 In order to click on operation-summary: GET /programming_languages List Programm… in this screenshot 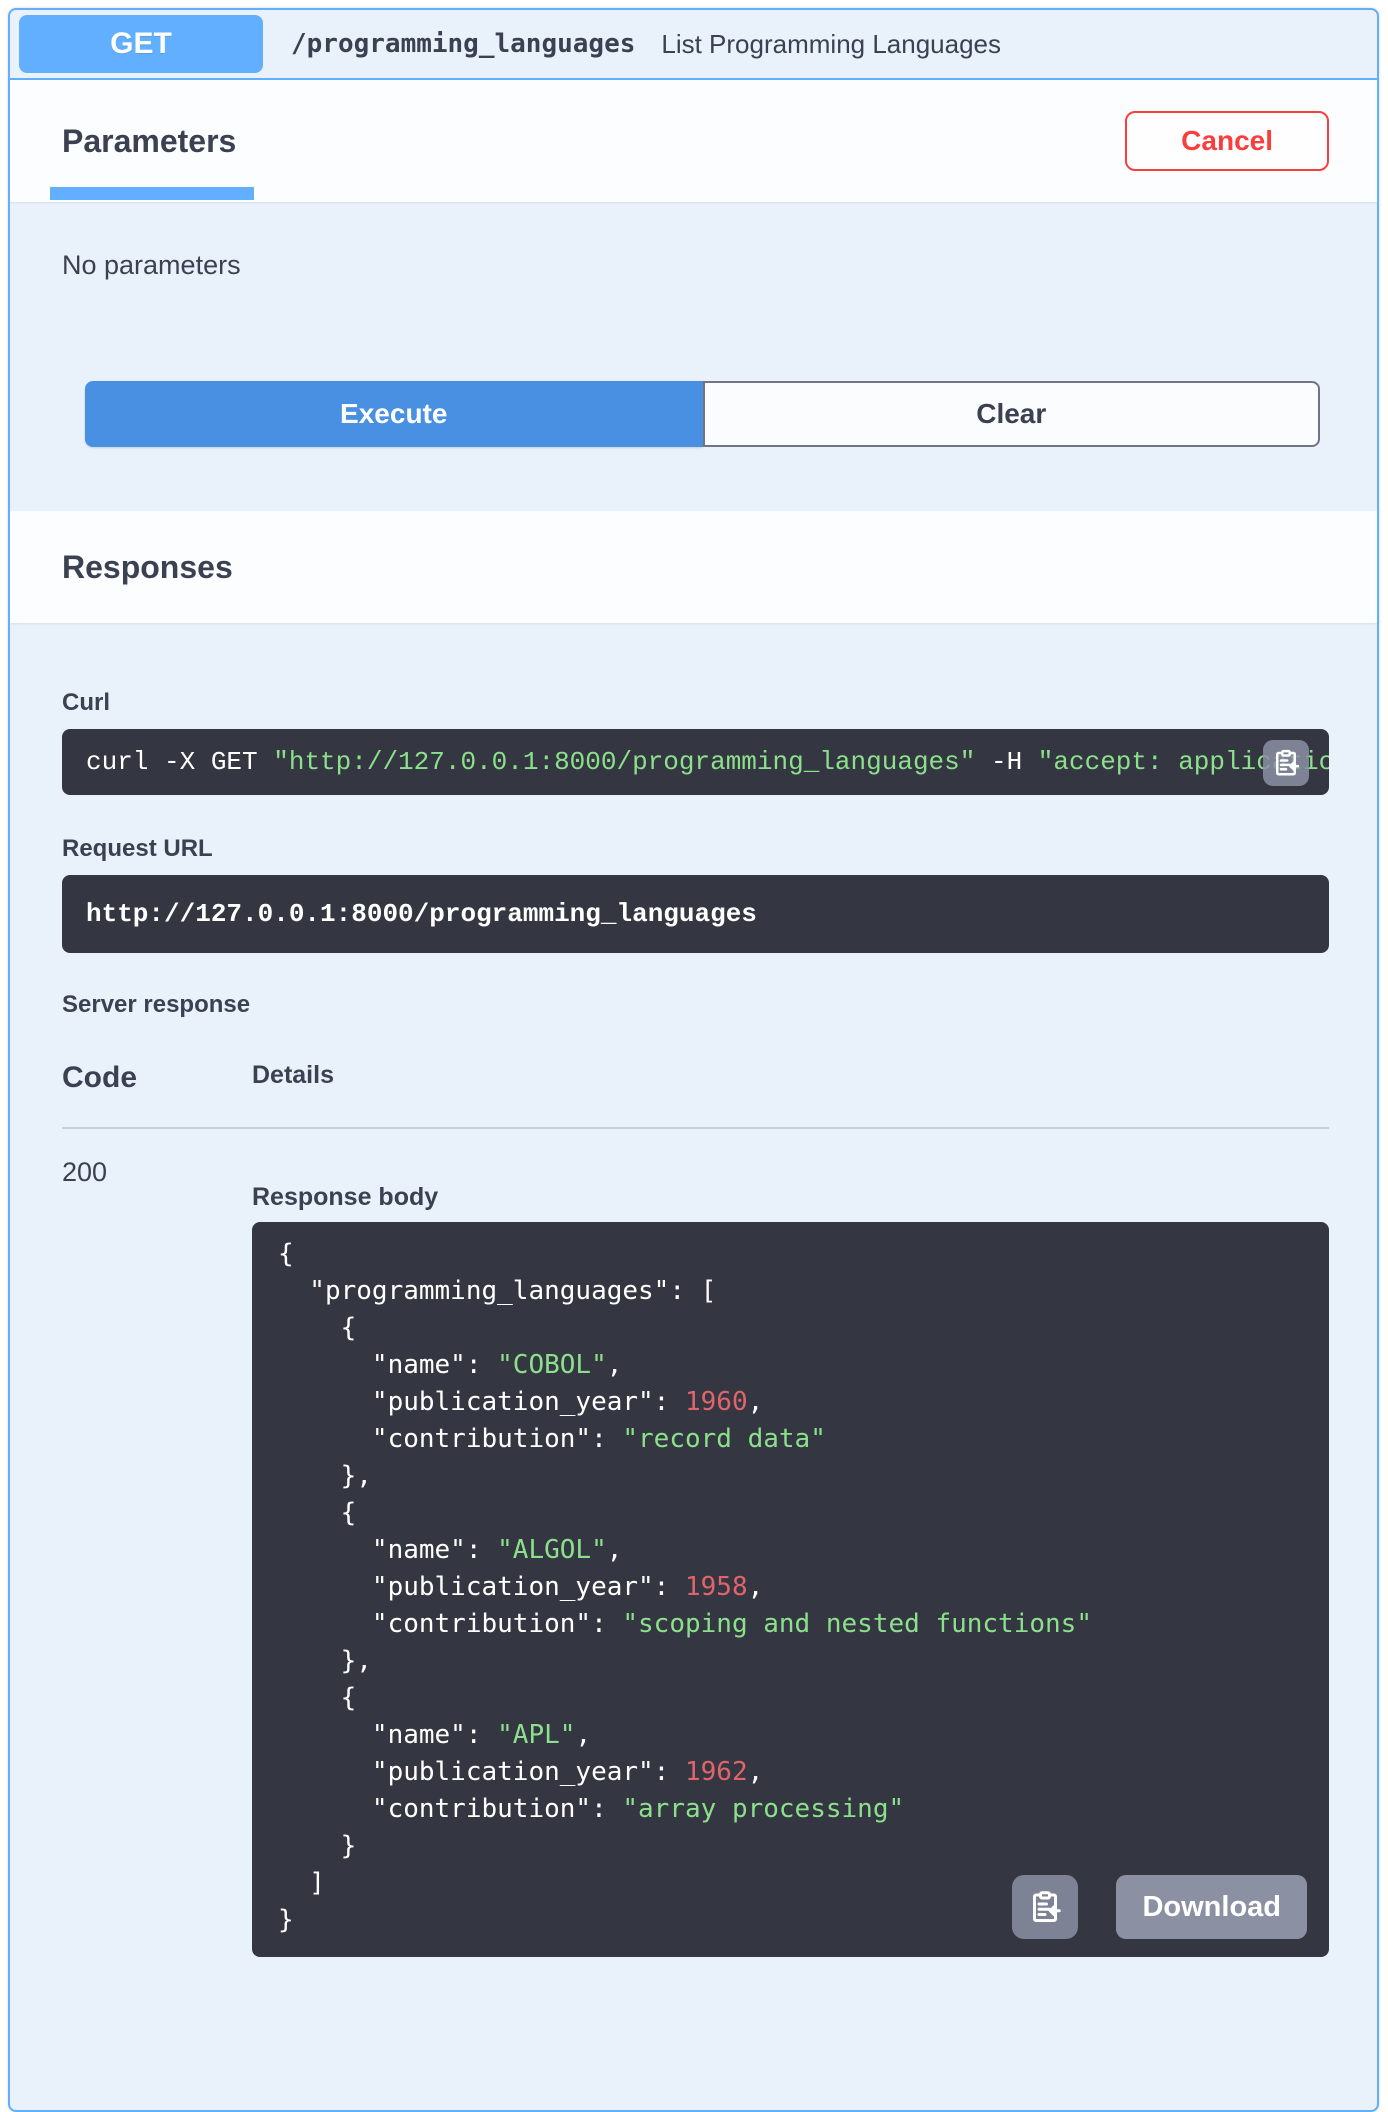, I will do `click(693, 45)`.